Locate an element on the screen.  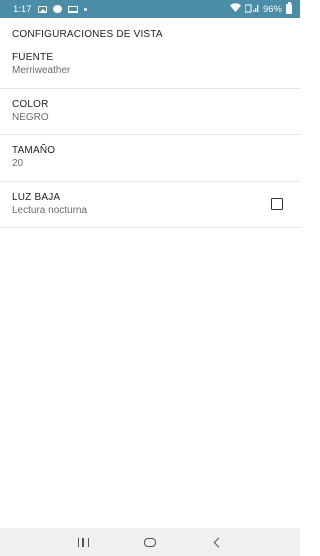
setting-title: LUZ BAJA is located at coordinates (36, 197).